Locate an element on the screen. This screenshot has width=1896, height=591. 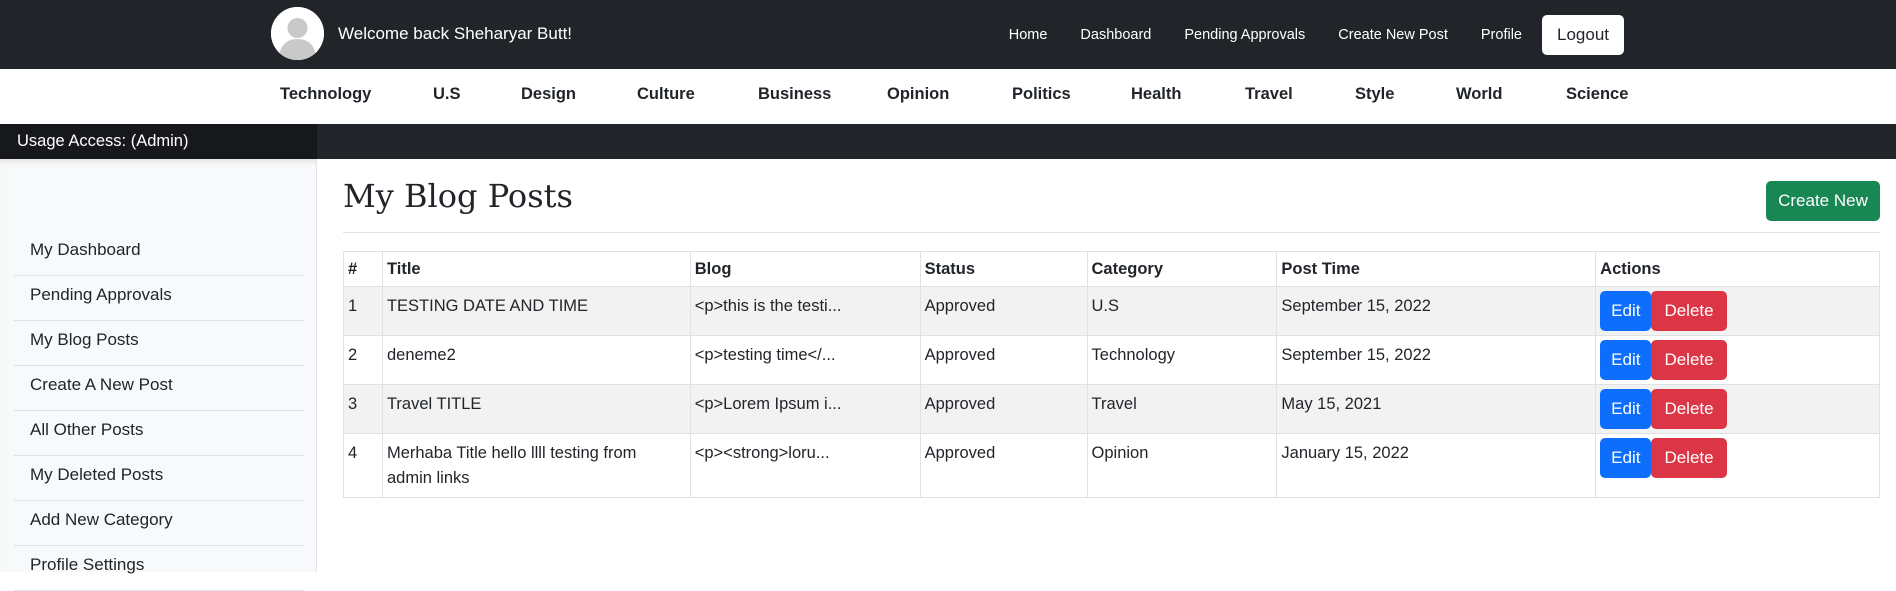
nav-create-new-post-link: Create New Post is located at coordinates (1393, 35).